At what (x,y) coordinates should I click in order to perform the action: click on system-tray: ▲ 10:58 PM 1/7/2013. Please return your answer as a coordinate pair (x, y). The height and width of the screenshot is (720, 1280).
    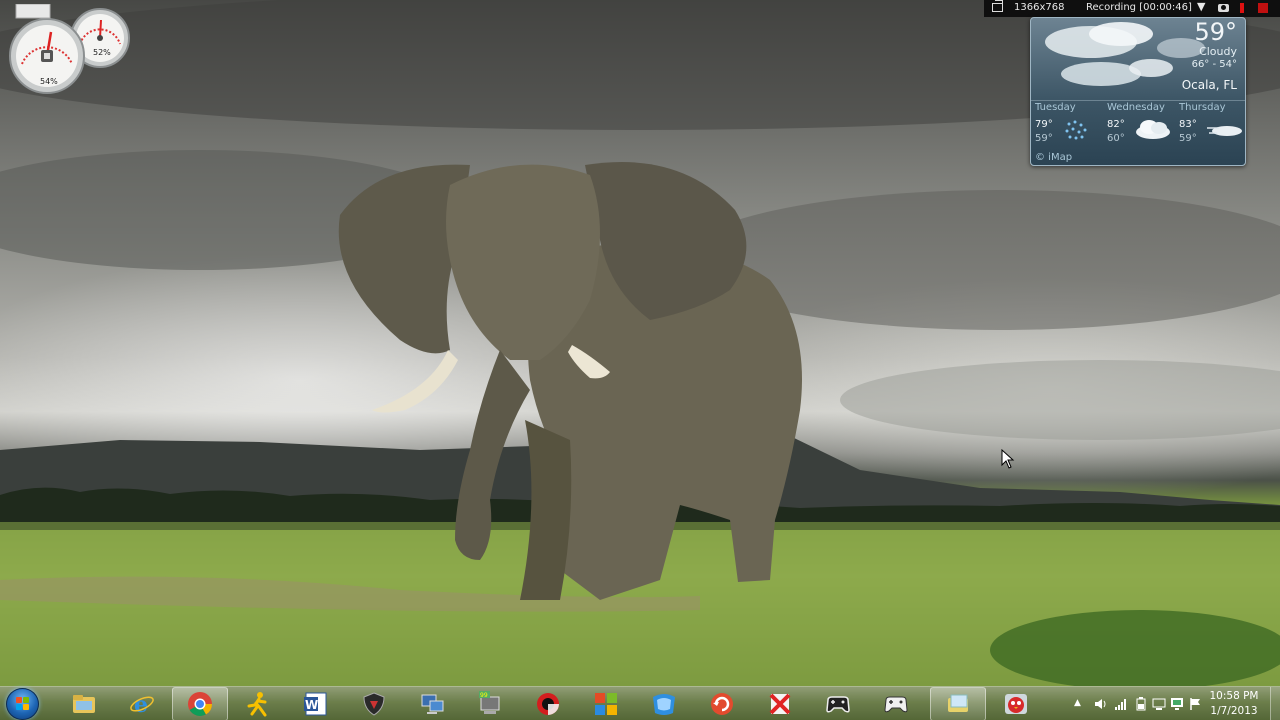
    Looking at the image, I should click on (1172, 703).